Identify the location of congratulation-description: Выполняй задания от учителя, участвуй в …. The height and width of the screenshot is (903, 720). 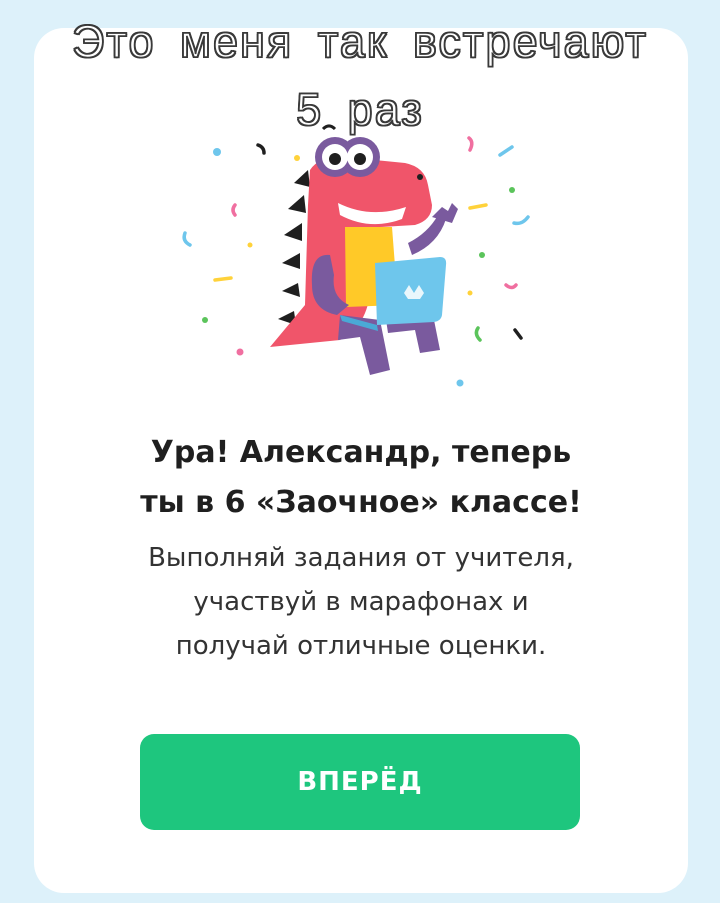
(361, 602).